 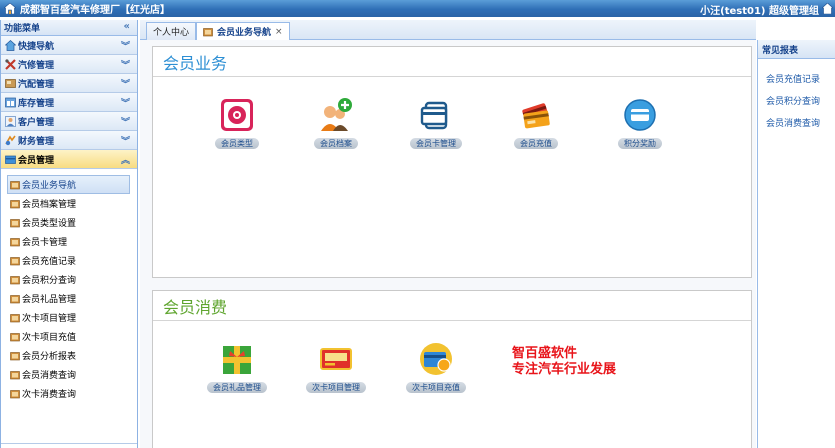 What do you see at coordinates (827, 8) in the screenshot?
I see `exit-icon` at bounding box center [827, 8].